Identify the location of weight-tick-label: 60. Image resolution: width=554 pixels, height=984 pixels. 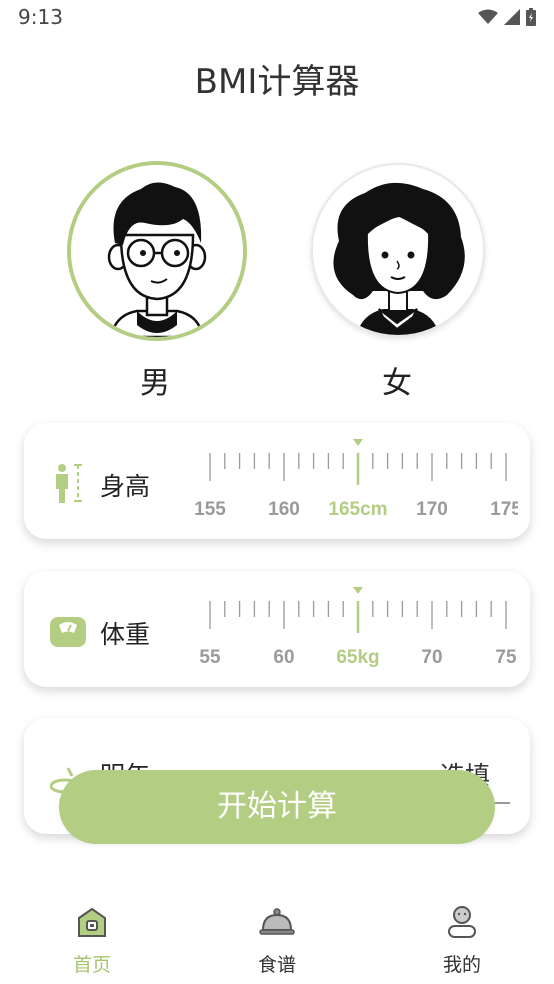
(283, 657).